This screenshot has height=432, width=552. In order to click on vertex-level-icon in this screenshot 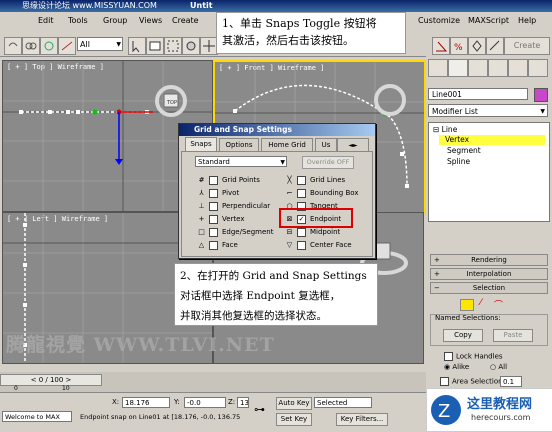, I will do `click(467, 305)`.